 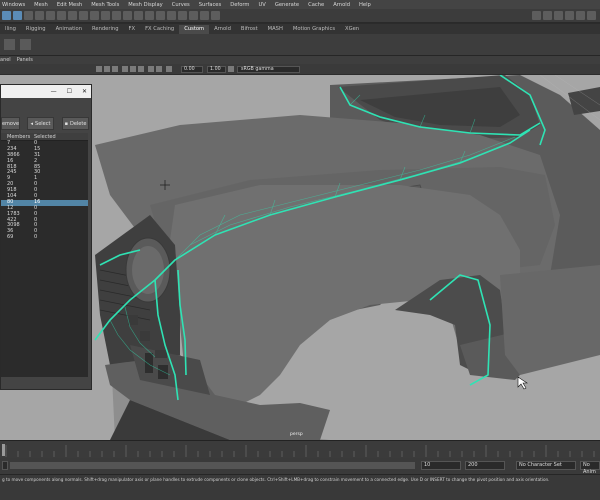 I want to click on menu-mesh: Mesh, so click(x=41, y=5).